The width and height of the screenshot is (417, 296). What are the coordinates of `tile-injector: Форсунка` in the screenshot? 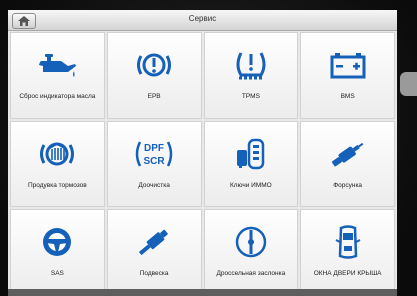 It's located at (347, 164).